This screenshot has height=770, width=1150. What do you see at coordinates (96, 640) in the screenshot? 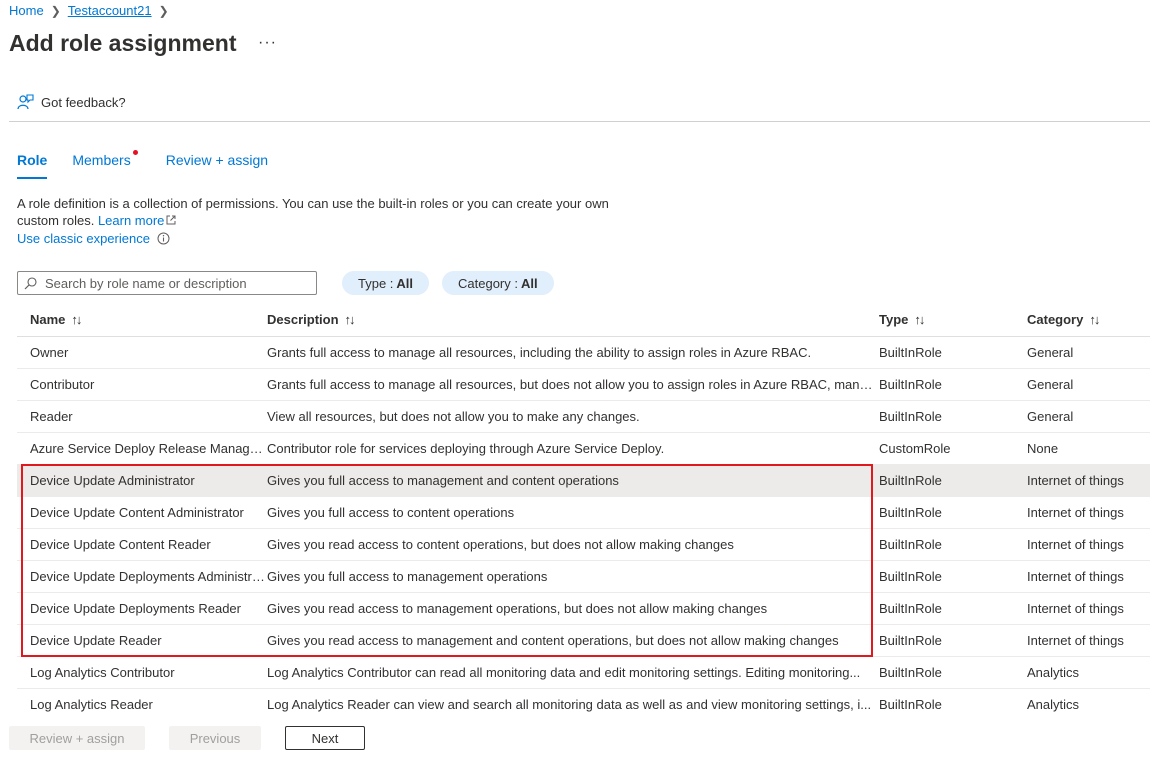
I see `cell-name: Device Update Reader` at bounding box center [96, 640].